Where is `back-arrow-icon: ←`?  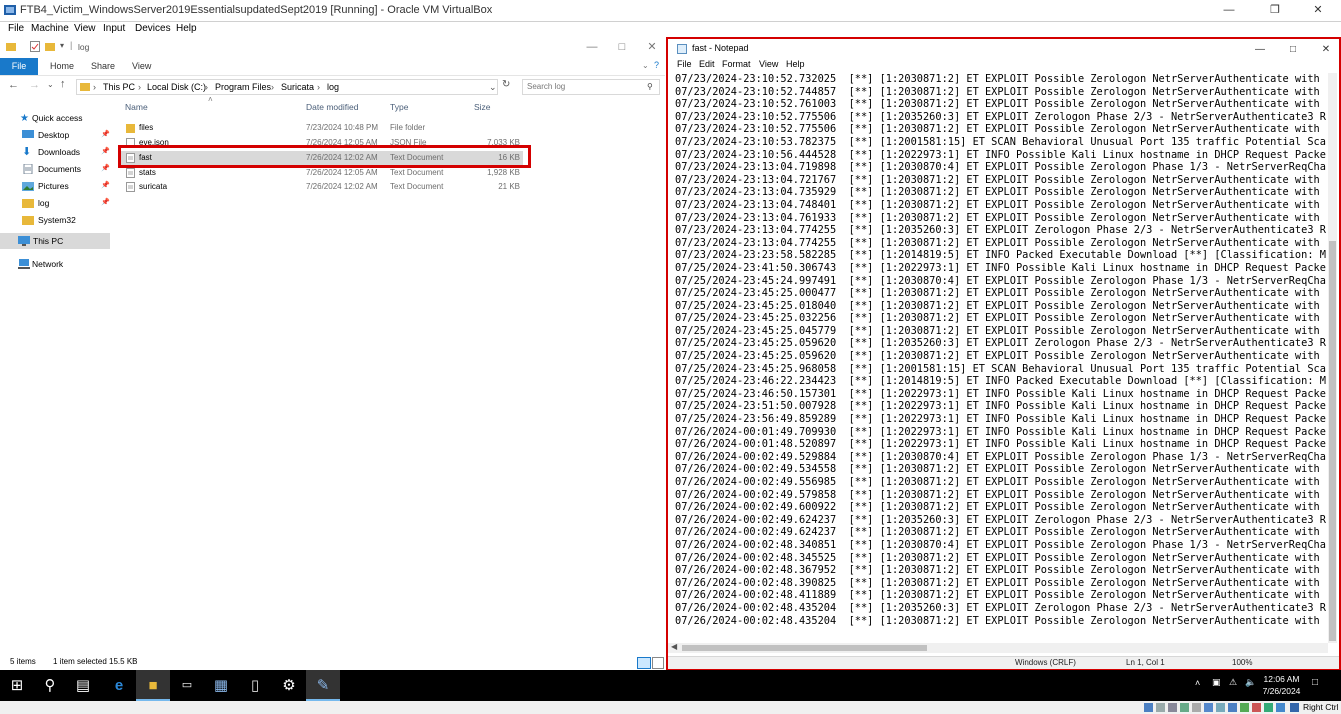
back-arrow-icon: ← is located at coordinates (13, 85).